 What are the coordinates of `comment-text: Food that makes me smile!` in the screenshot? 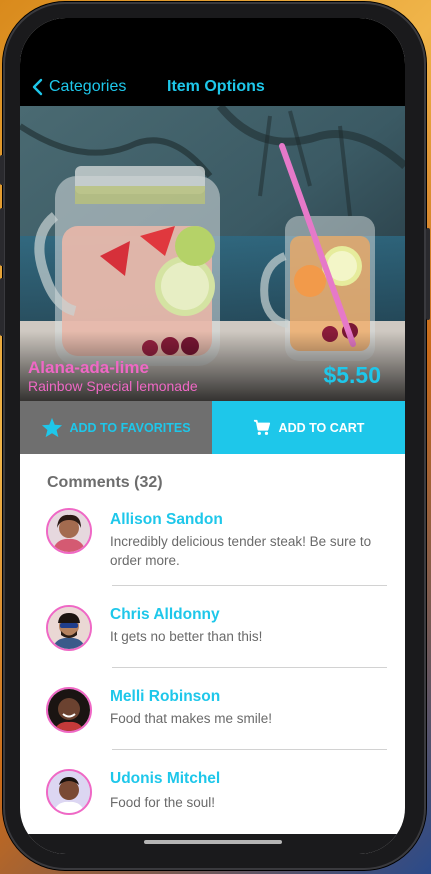 It's located at (191, 718).